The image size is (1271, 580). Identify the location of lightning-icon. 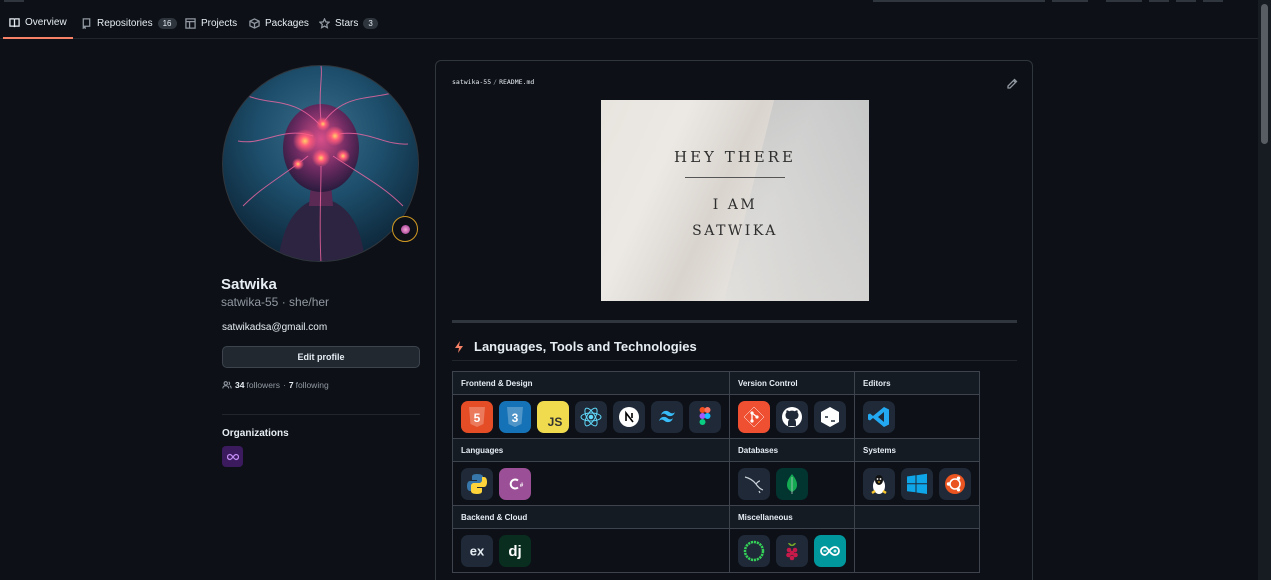
(459, 347).